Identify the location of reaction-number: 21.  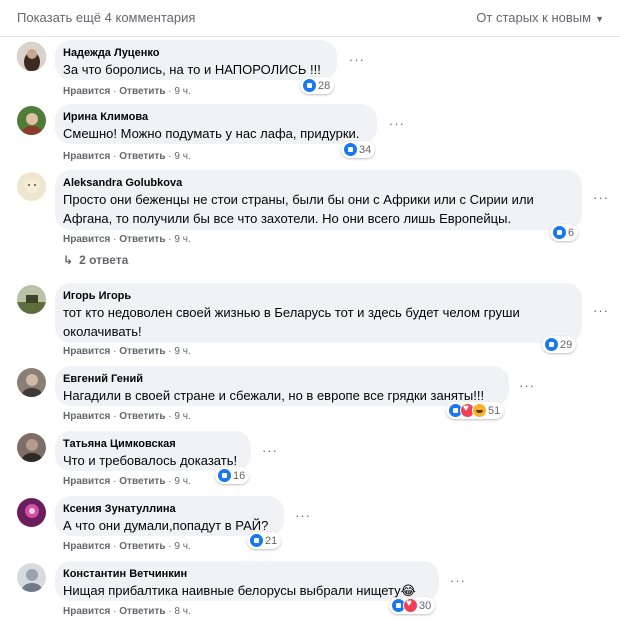
(271, 540).